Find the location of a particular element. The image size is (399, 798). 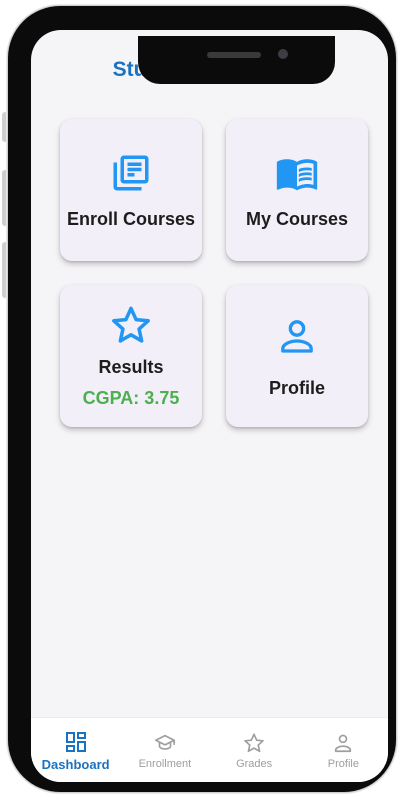

device-notch is located at coordinates (236, 60).